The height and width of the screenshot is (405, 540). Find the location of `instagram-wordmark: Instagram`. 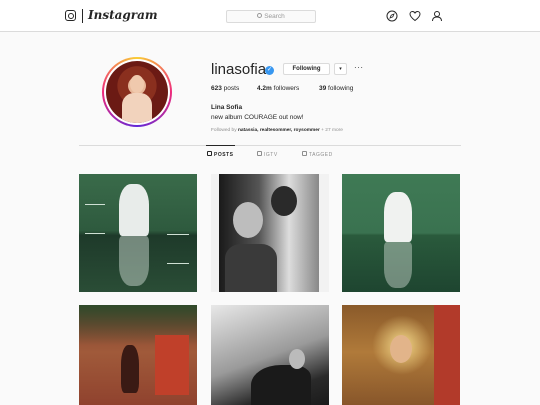

instagram-wordmark: Instagram is located at coordinates (123, 15).